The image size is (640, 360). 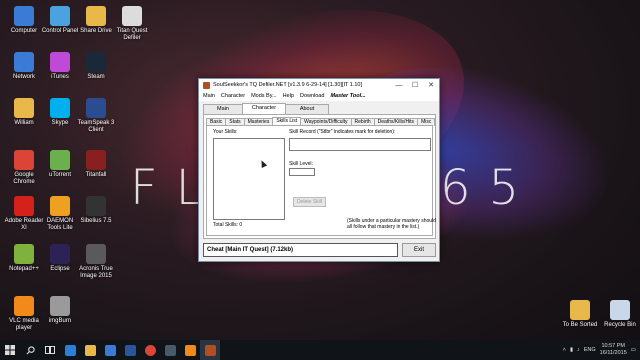 I want to click on task-view-button, so click(x=50, y=350).